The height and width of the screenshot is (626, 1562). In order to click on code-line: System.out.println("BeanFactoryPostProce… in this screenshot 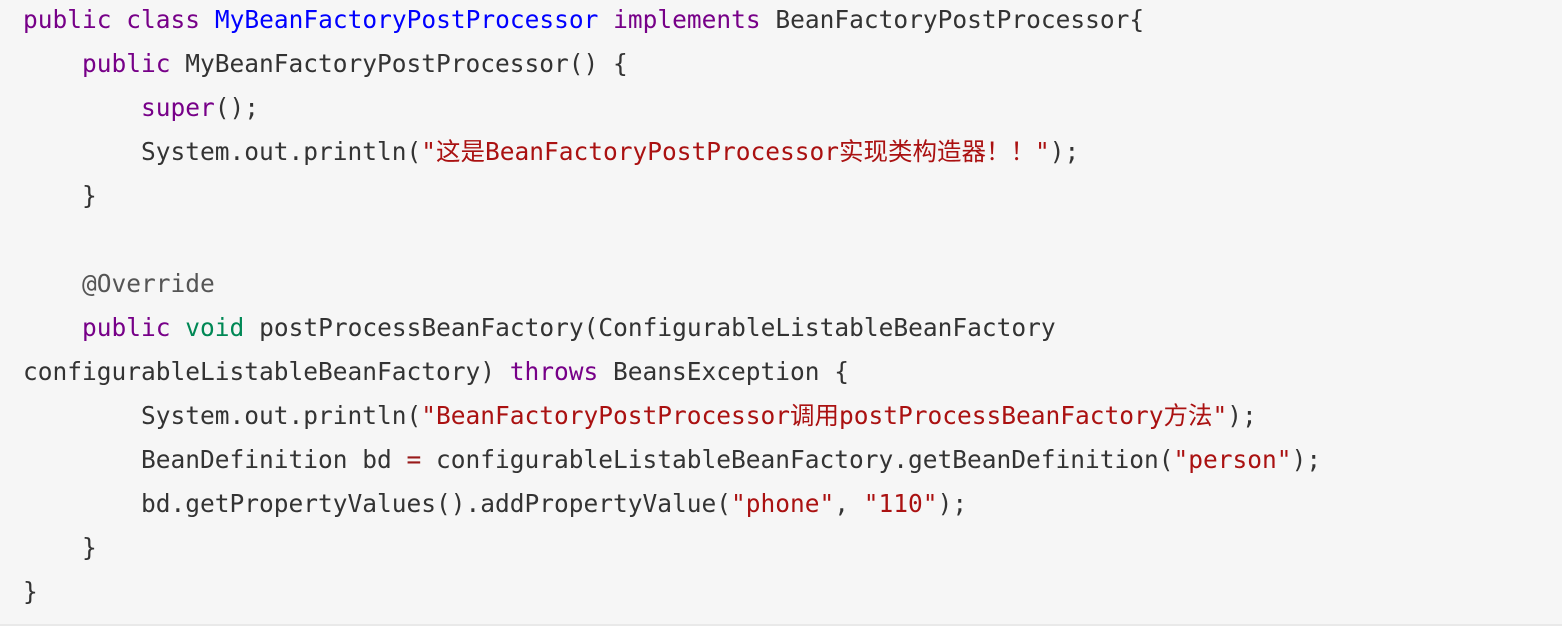, I will do `click(792, 418)`.